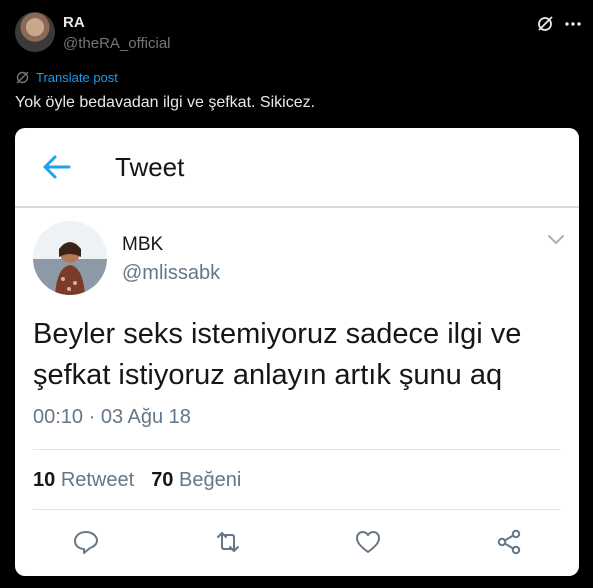  What do you see at coordinates (545, 24) in the screenshot?
I see `grok-icon` at bounding box center [545, 24].